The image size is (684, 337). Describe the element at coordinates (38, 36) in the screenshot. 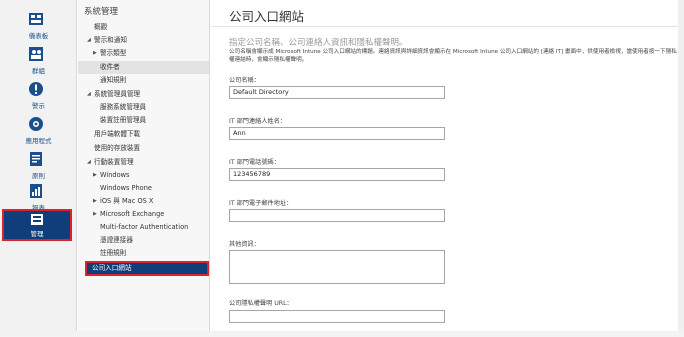

I see `rail-label: 儀表板` at that location.